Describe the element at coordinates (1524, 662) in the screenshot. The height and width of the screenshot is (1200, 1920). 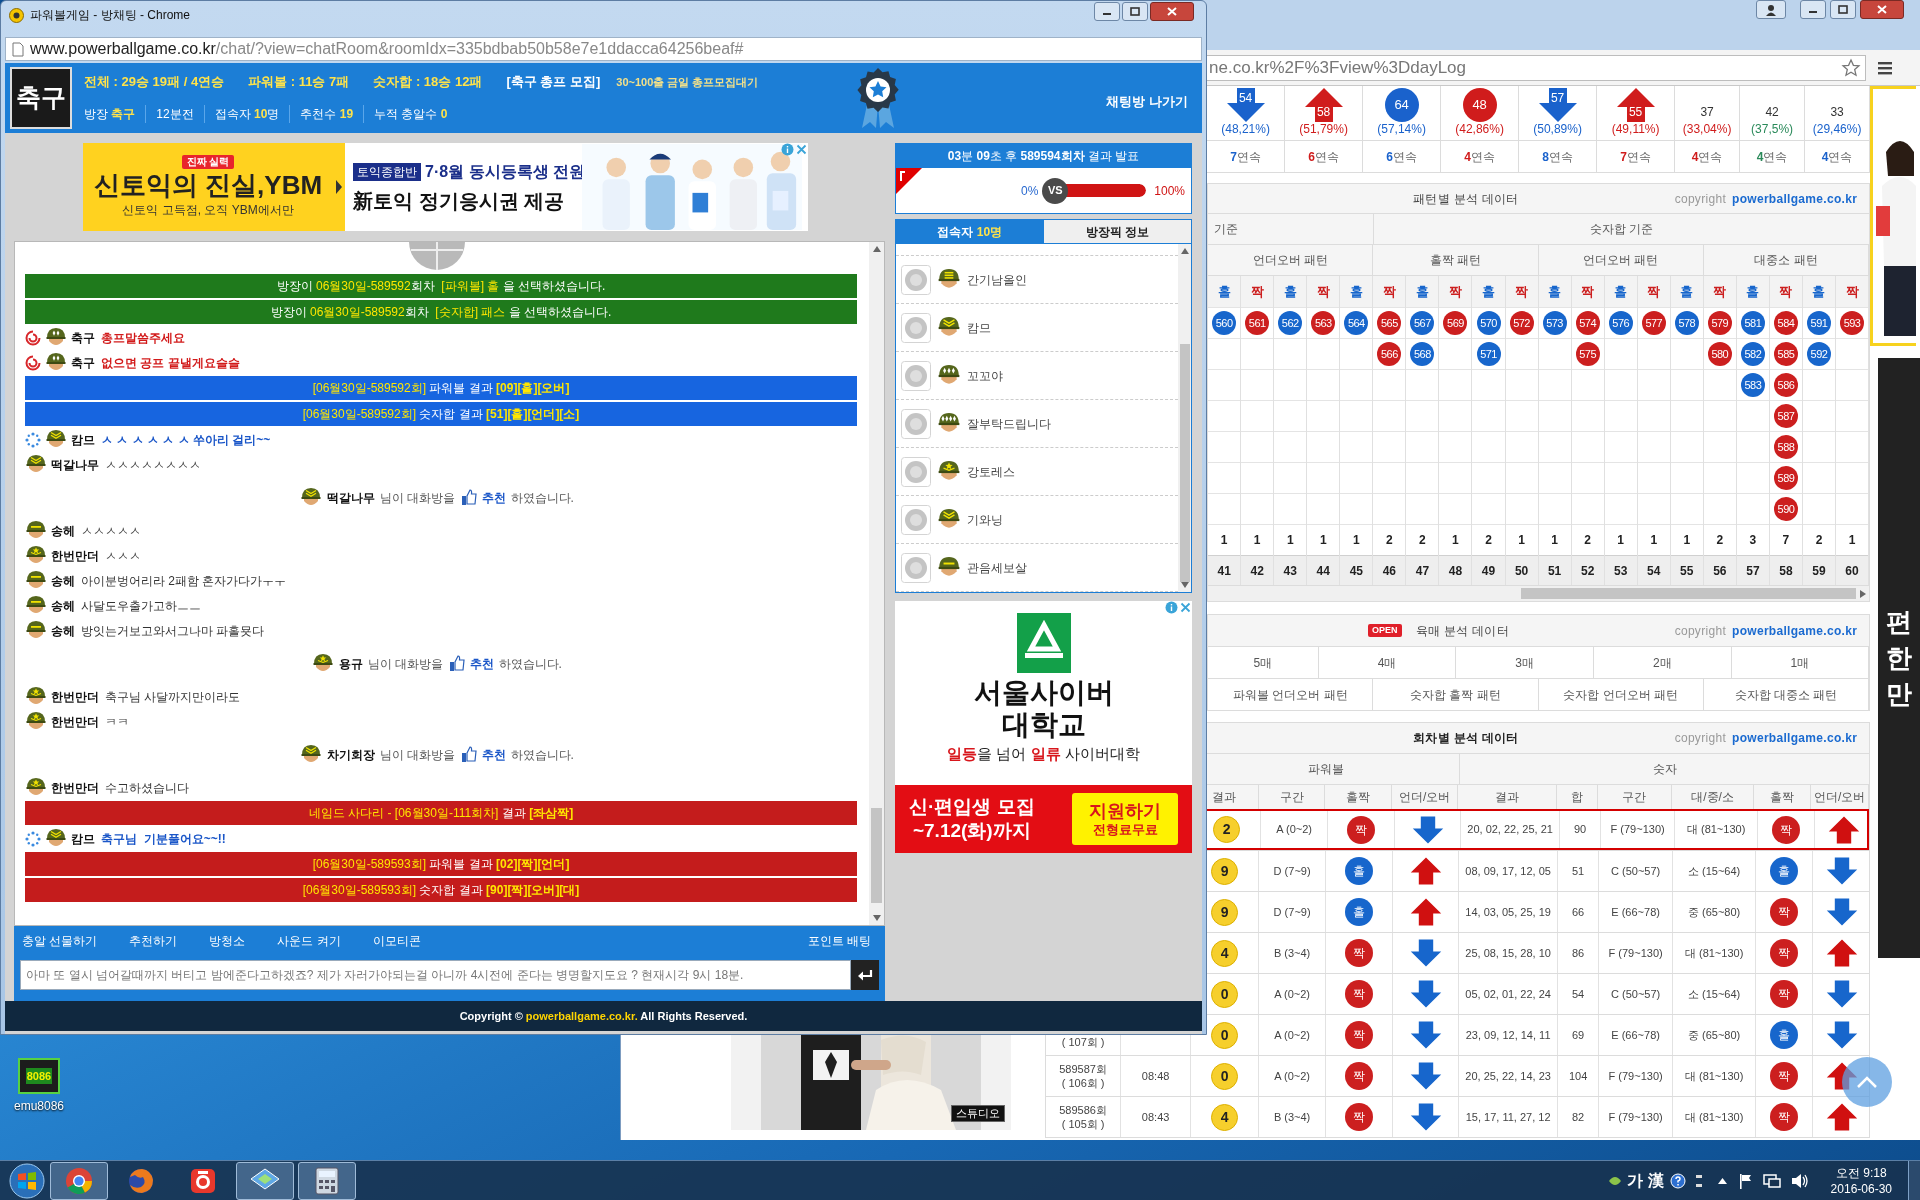
I see `count-option: 3매` at that location.